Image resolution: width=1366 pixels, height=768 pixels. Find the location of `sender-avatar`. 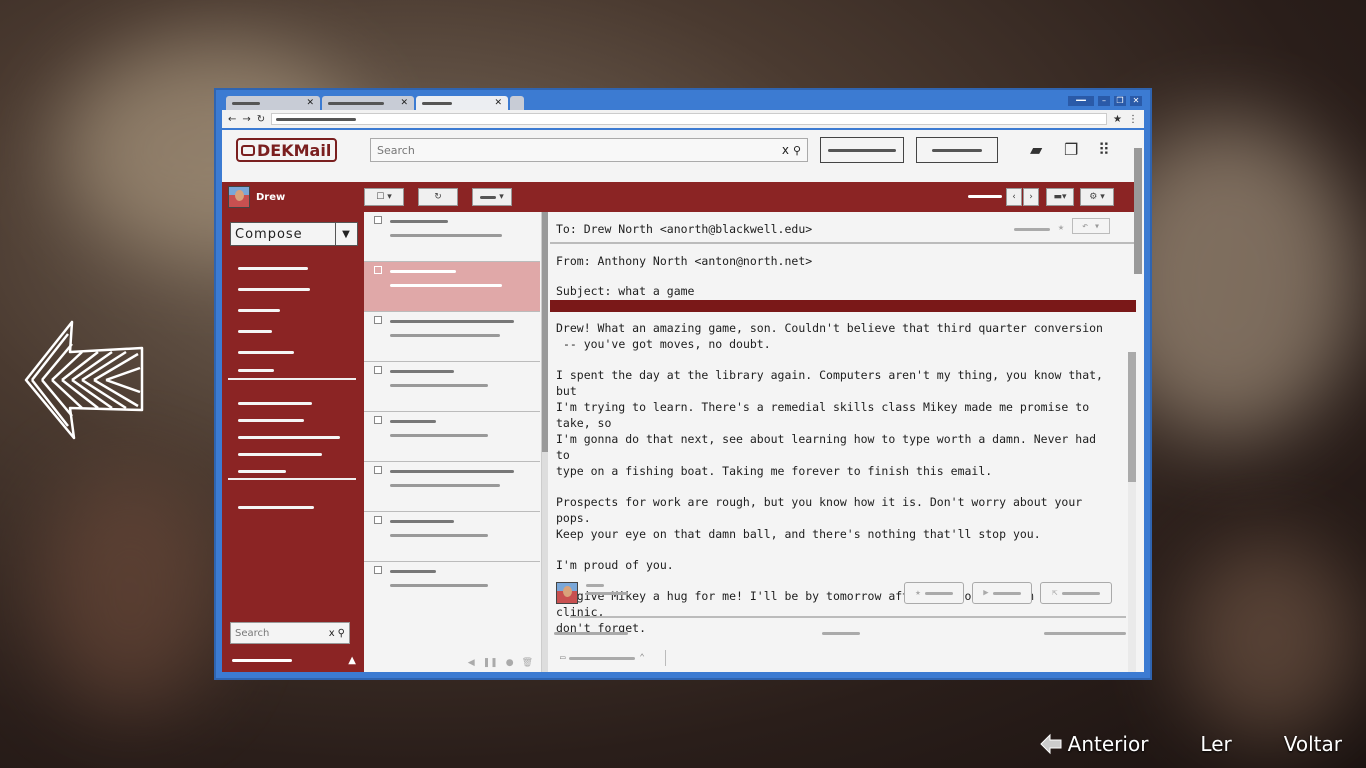

sender-avatar is located at coordinates (567, 593).